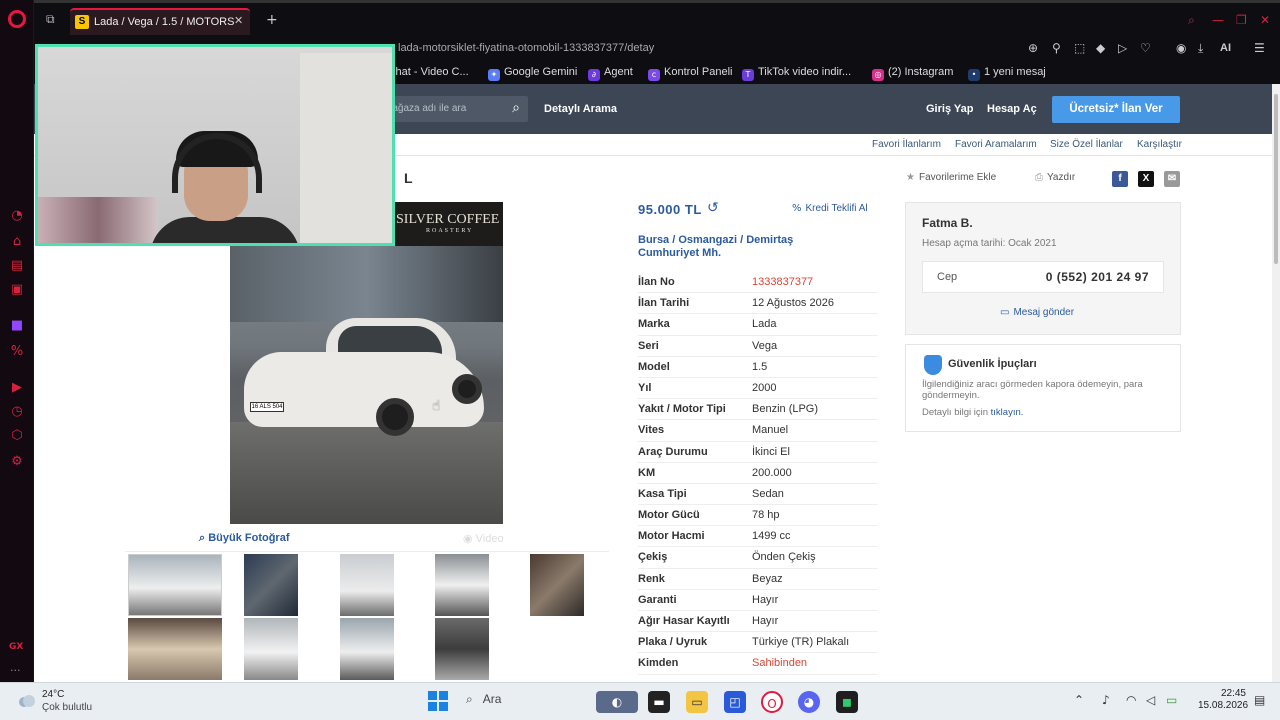 The width and height of the screenshot is (1280, 720). I want to click on volume-icon: ◁, so click(1150, 700).